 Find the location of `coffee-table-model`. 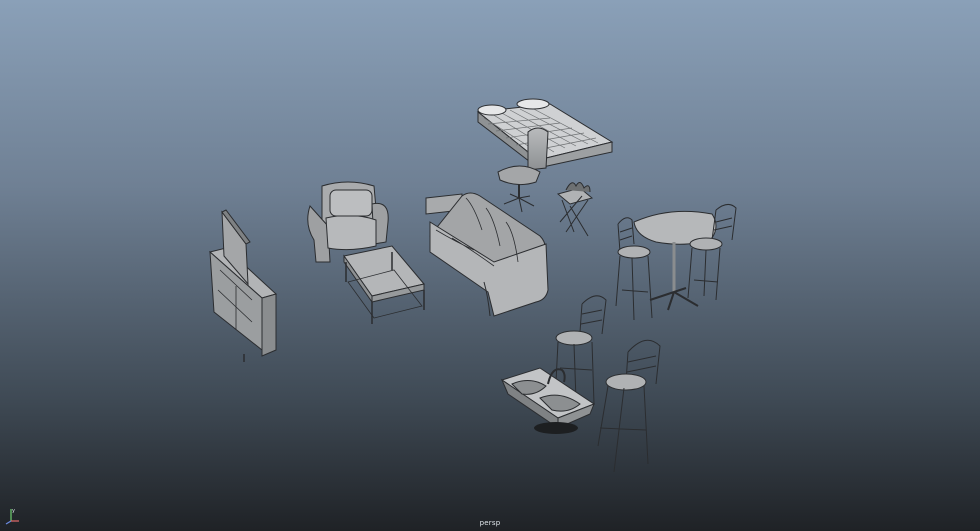

coffee-table-model is located at coordinates (384, 284).